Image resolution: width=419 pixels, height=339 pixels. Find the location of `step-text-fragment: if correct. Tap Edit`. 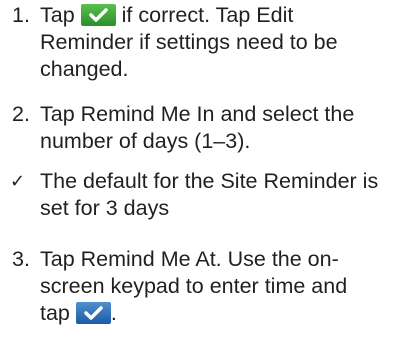

step-text-fragment: if correct. Tap Edit is located at coordinates (207, 15).